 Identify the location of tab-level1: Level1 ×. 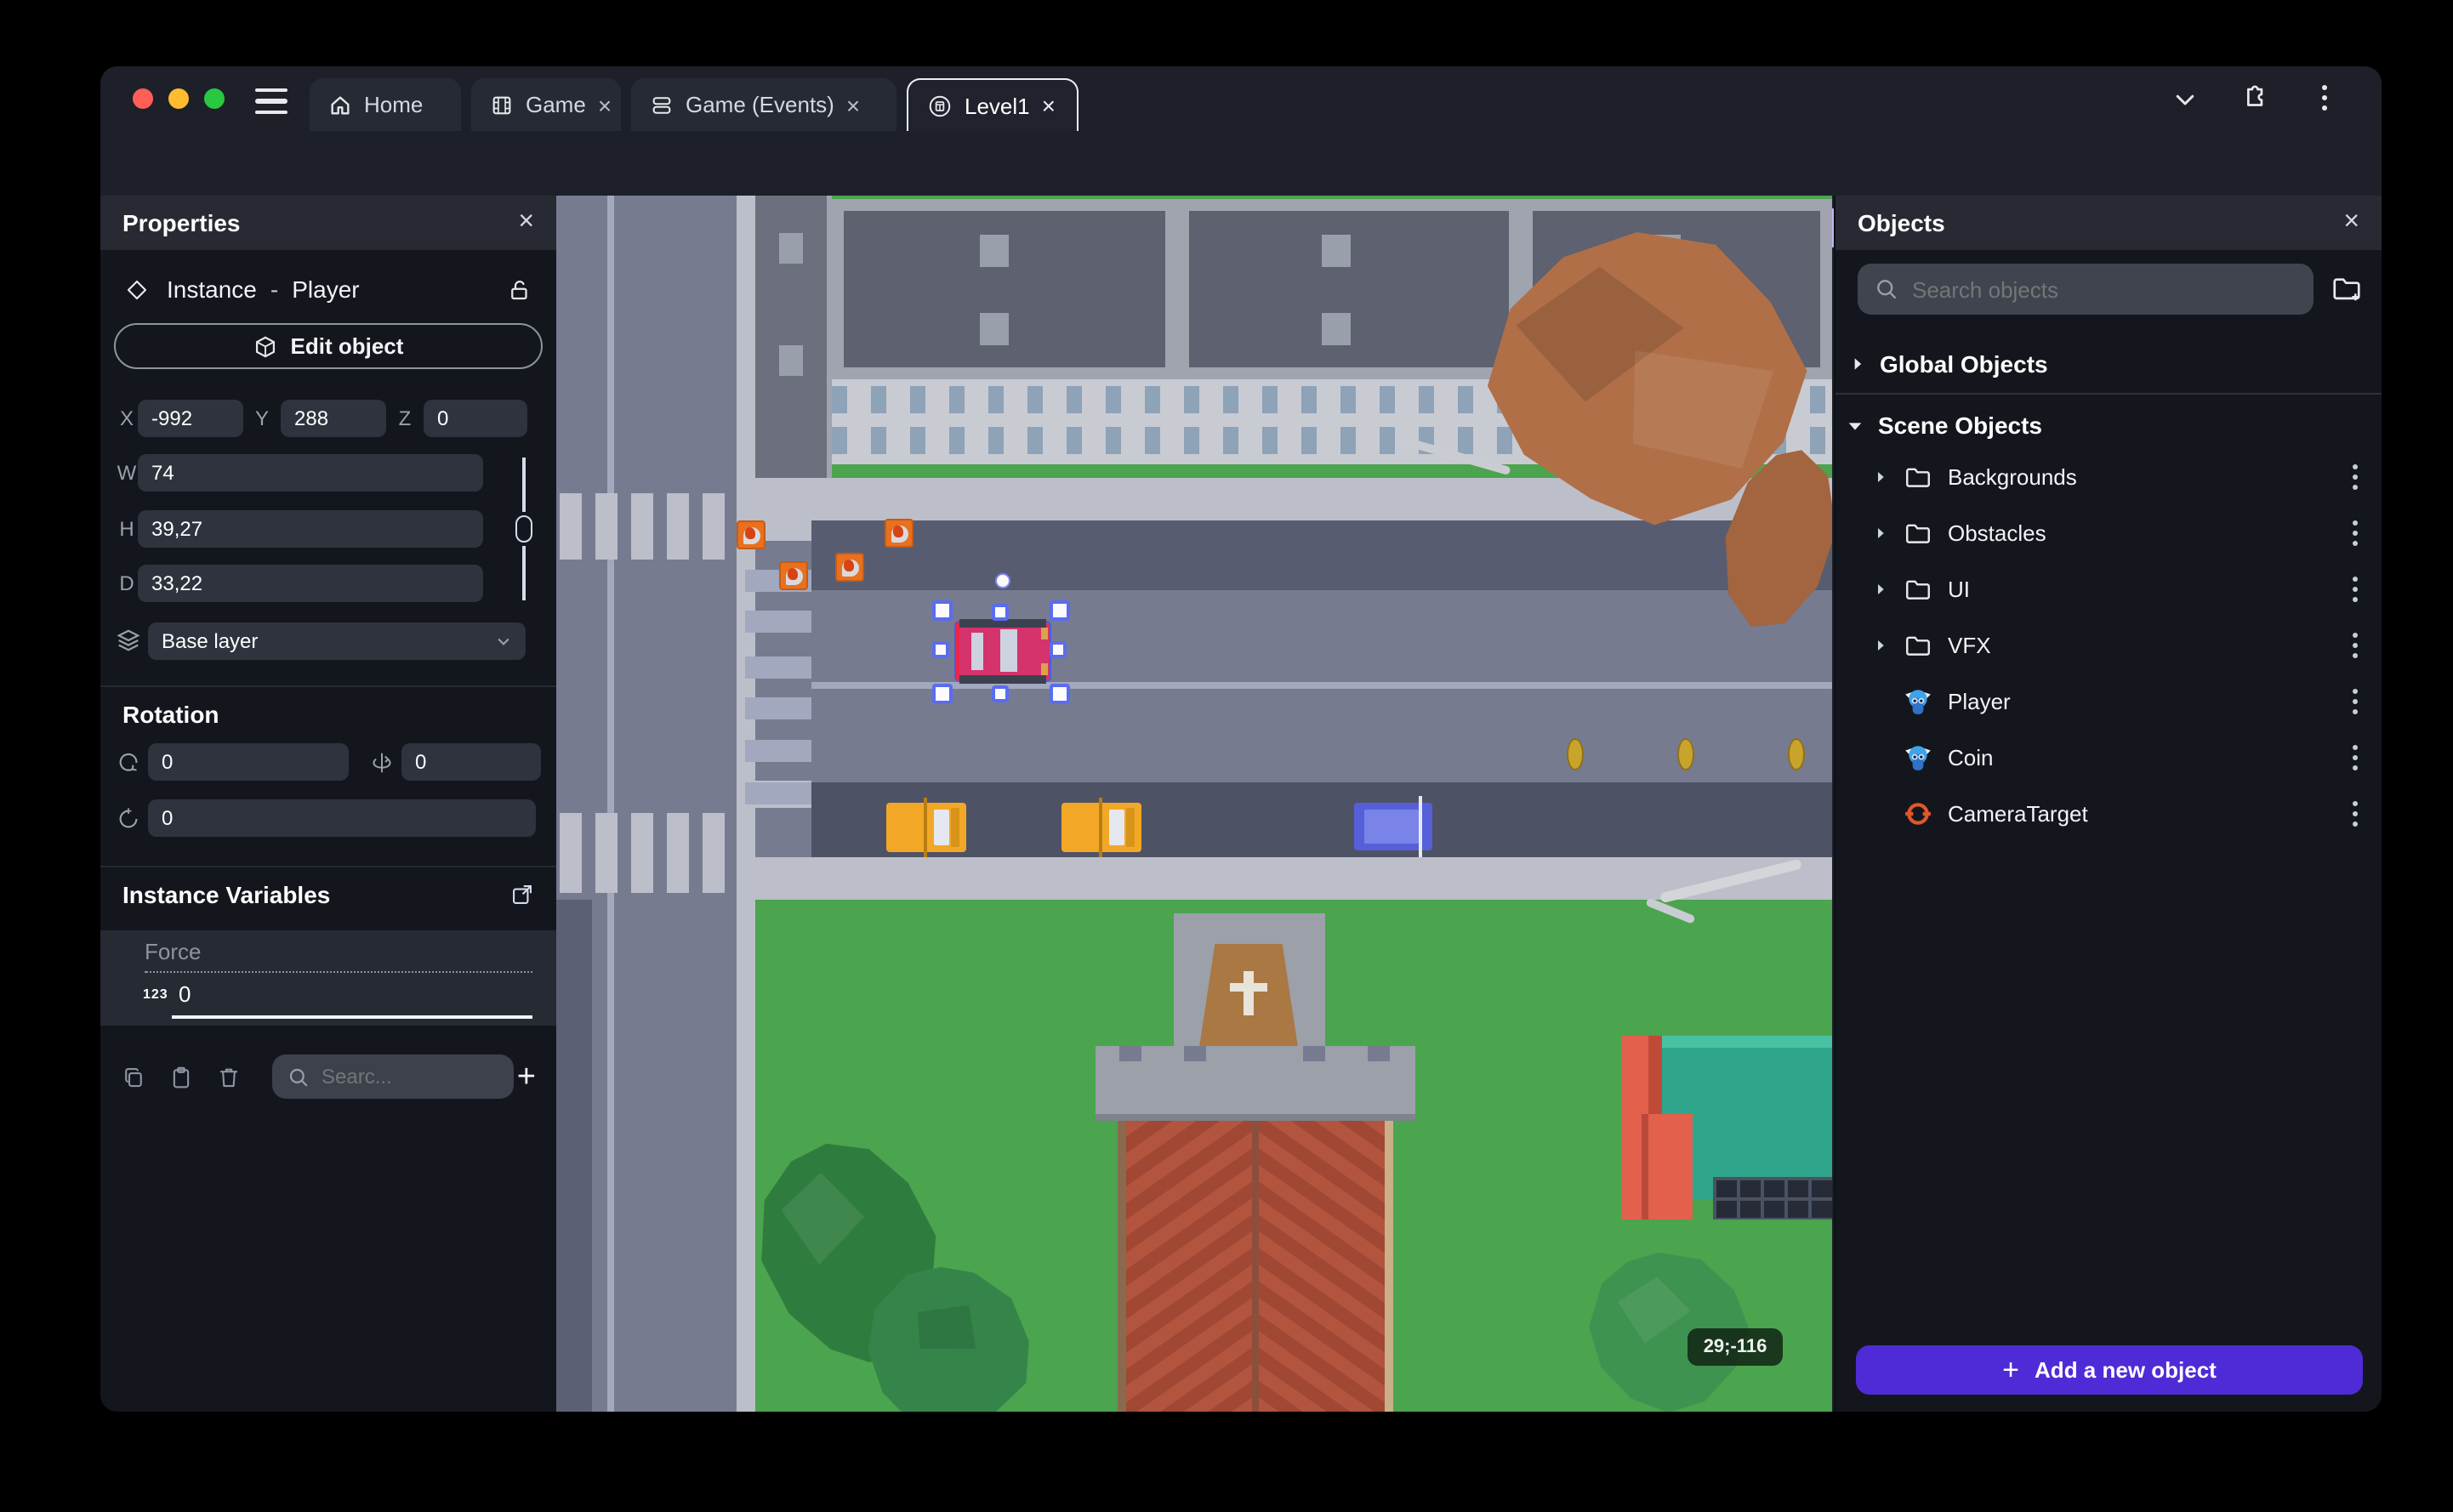
(993, 104).